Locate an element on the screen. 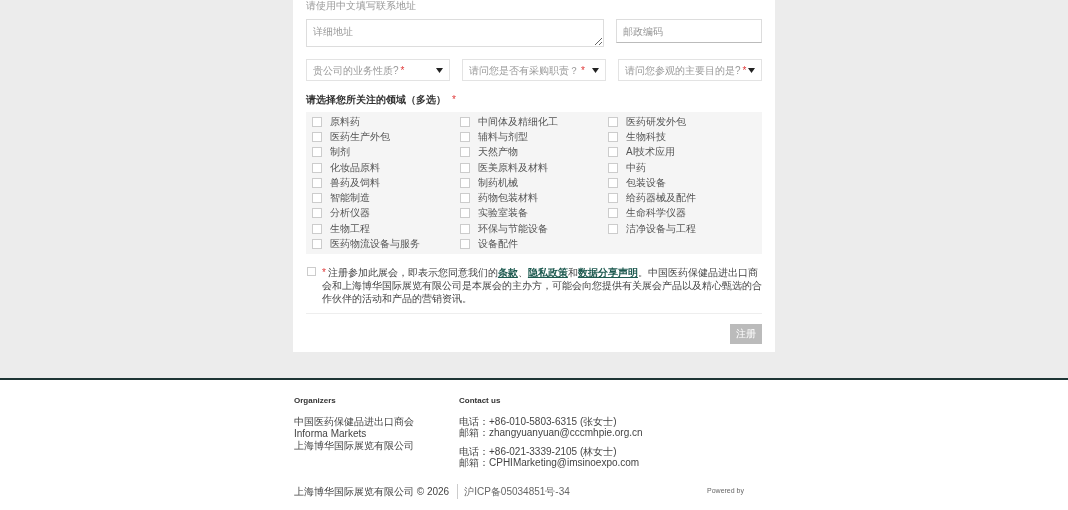  consent-checkbox is located at coordinates (311, 271).